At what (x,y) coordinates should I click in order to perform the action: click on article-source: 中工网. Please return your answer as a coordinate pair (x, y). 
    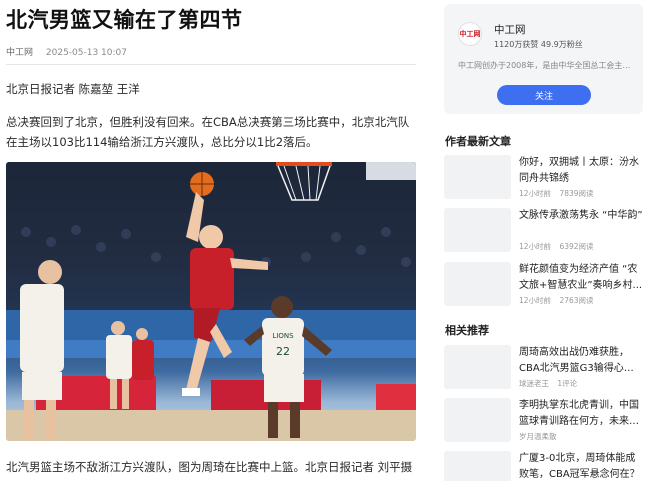
    Looking at the image, I should click on (19, 53).